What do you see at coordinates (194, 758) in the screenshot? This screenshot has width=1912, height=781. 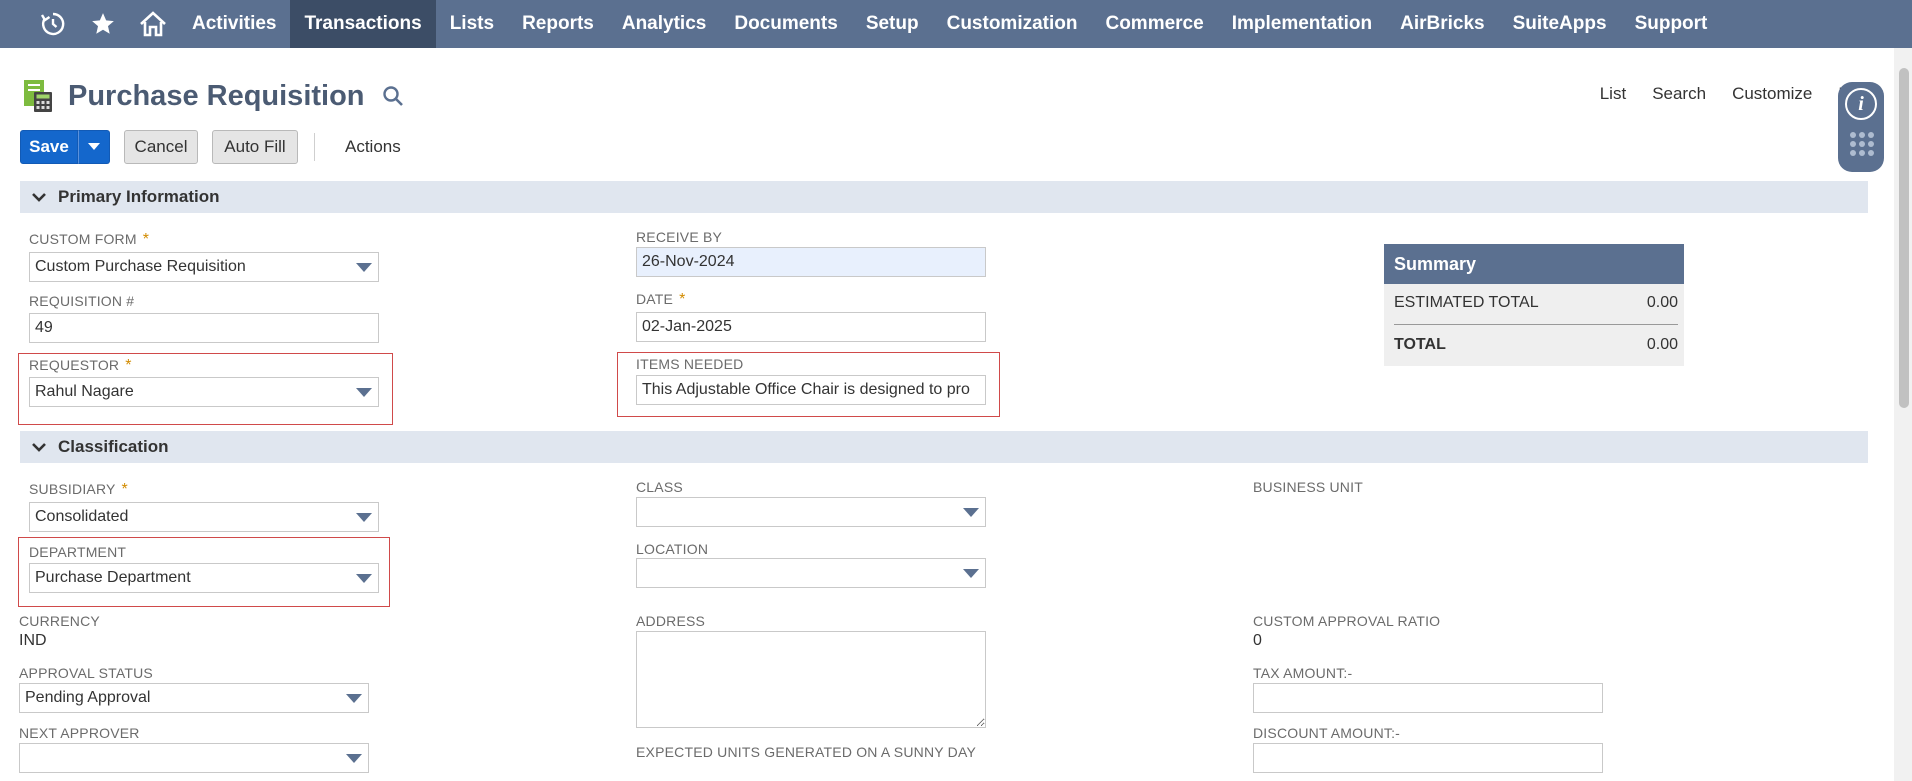 I see `next-approver-select` at bounding box center [194, 758].